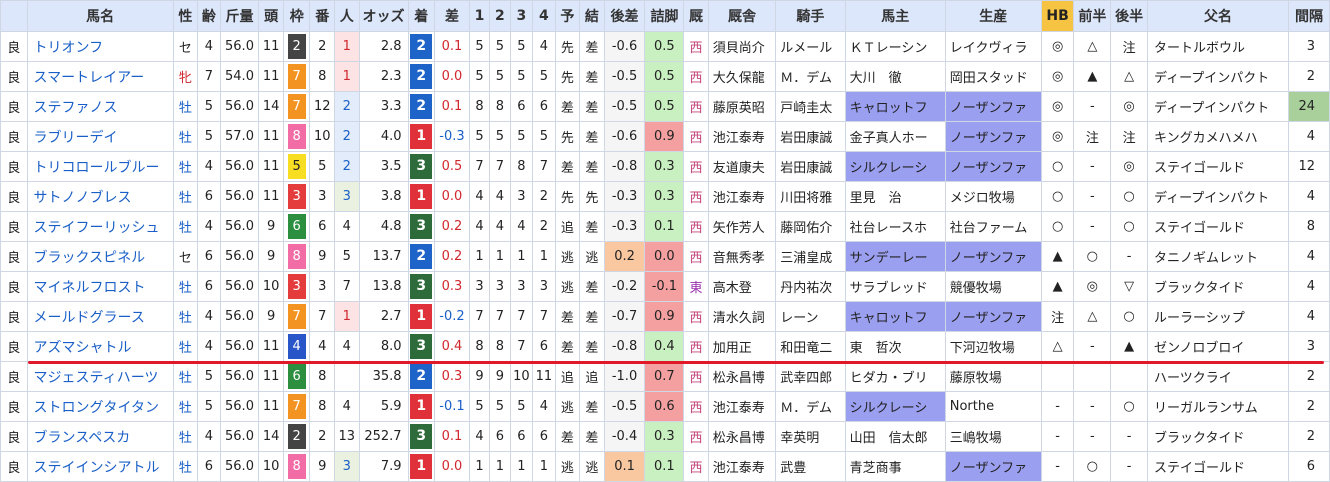 This screenshot has width=1330, height=482. What do you see at coordinates (1057, 16) in the screenshot?
I see `header-col-25: HB` at bounding box center [1057, 16].